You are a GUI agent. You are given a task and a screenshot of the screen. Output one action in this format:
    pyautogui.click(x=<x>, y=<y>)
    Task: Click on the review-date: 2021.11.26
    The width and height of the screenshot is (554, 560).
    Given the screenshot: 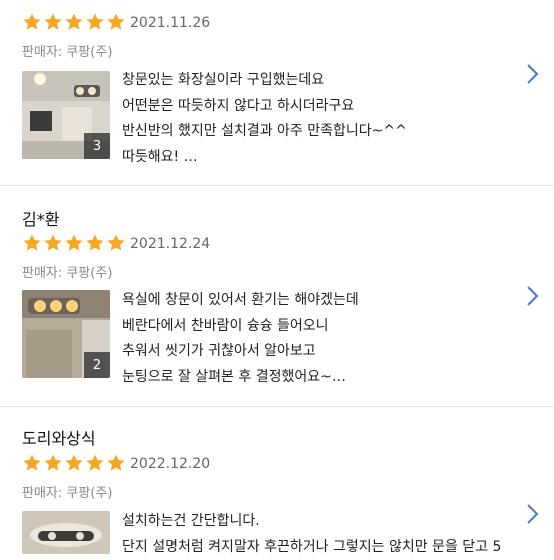 What is the action you would take?
    pyautogui.click(x=170, y=23)
    